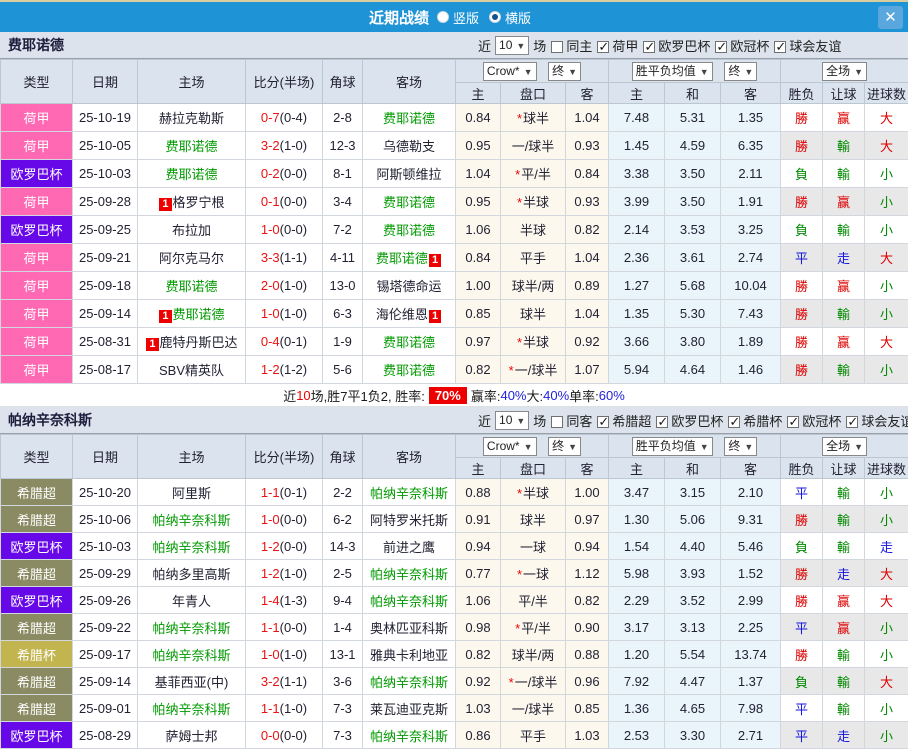  What do you see at coordinates (802, 681) in the screenshot?
I see `result-cell: 負` at bounding box center [802, 681].